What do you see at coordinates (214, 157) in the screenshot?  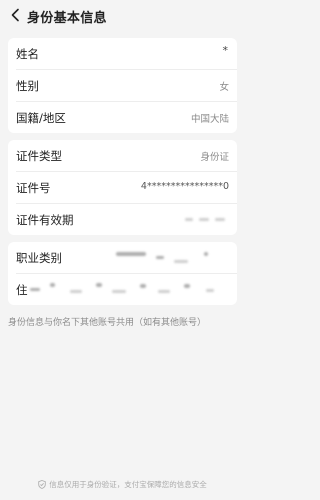 I see `id-type-value: 身份证` at bounding box center [214, 157].